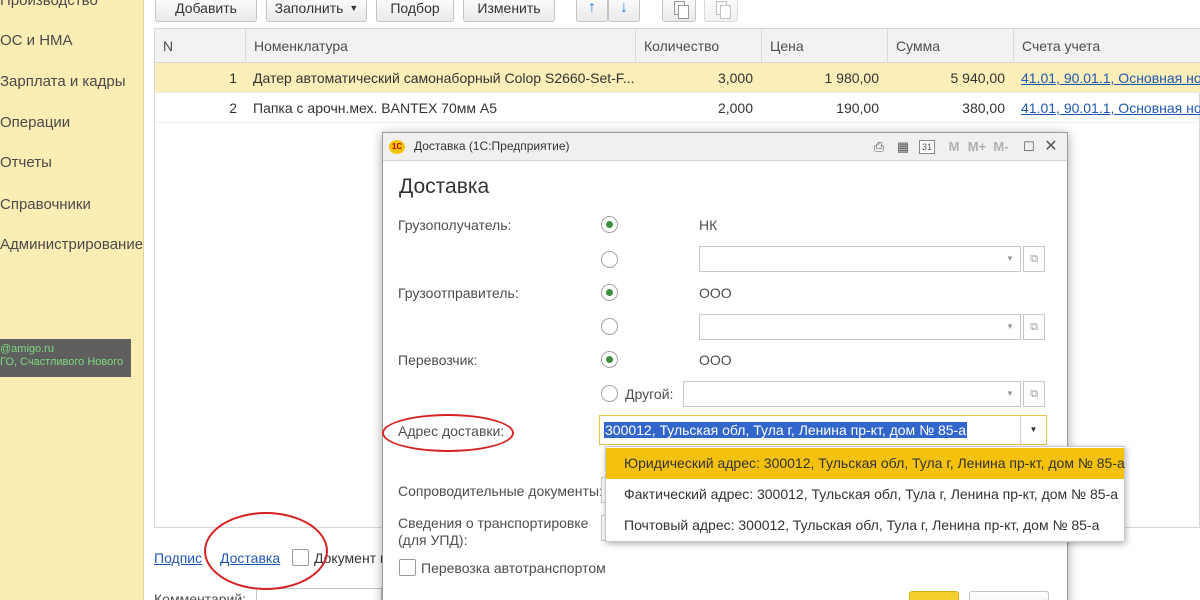  I want to click on calendar-icon: 31, so click(927, 147).